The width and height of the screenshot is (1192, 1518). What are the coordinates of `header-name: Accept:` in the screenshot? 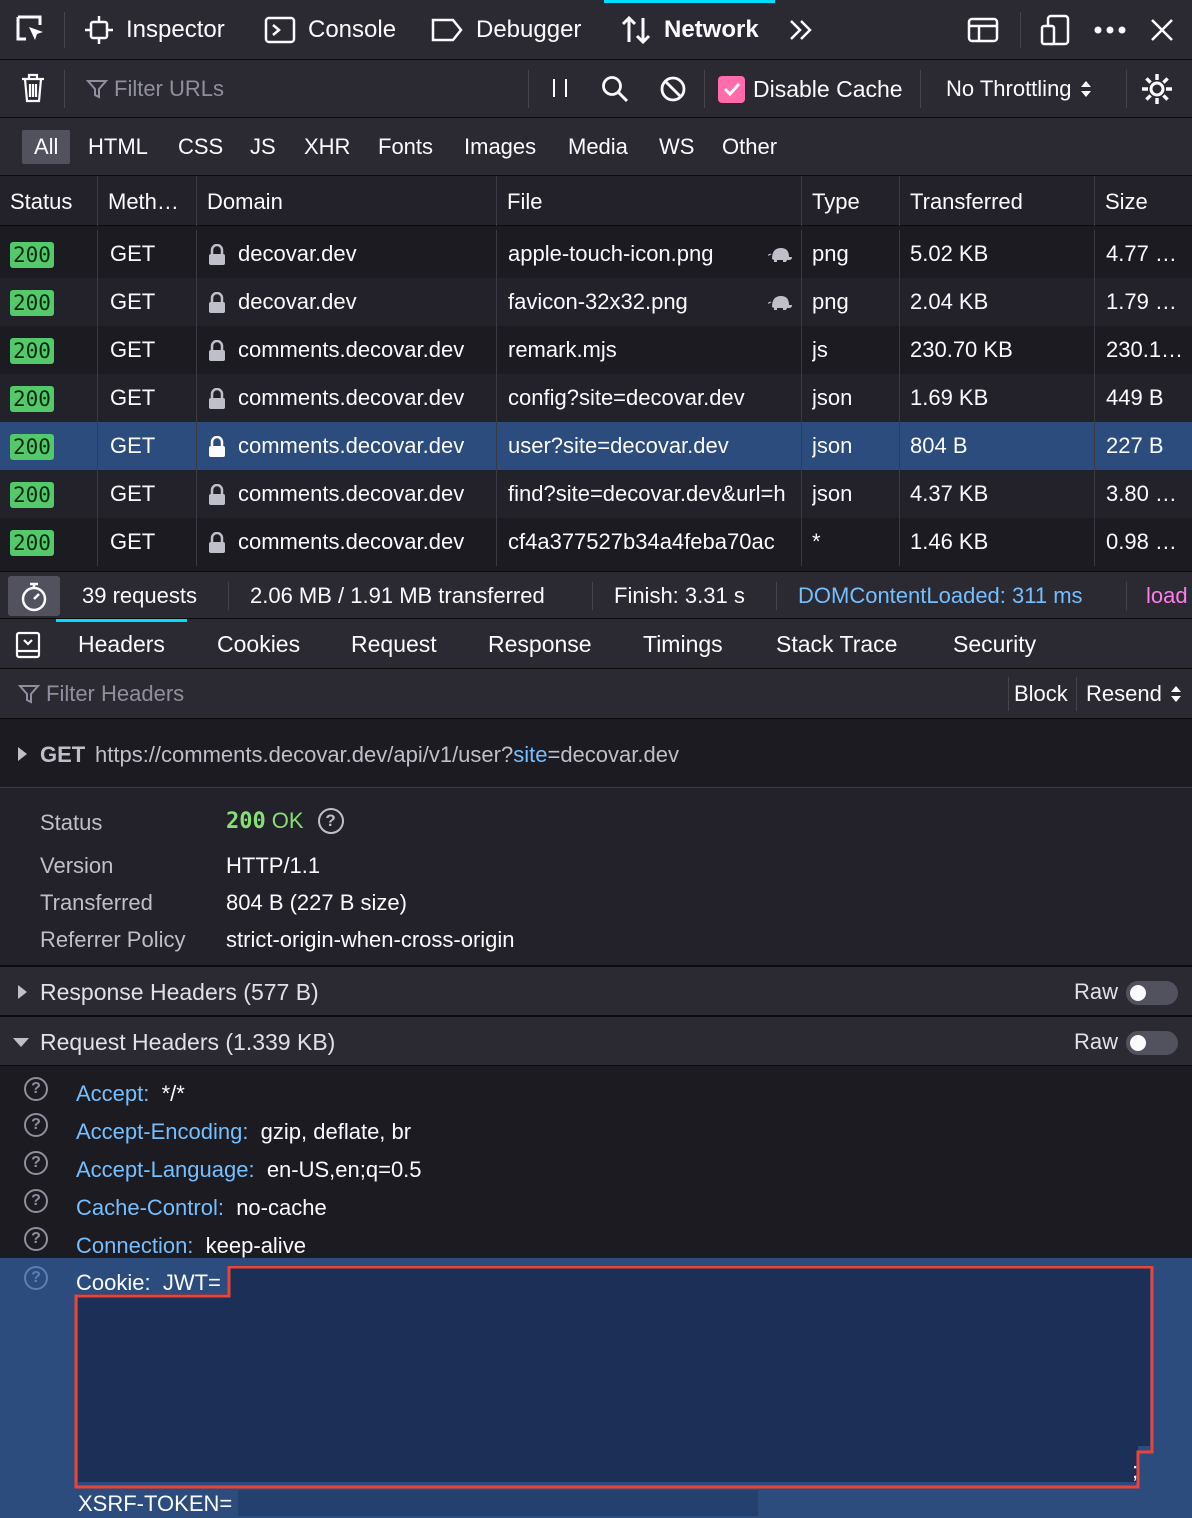 It's located at (113, 1093).